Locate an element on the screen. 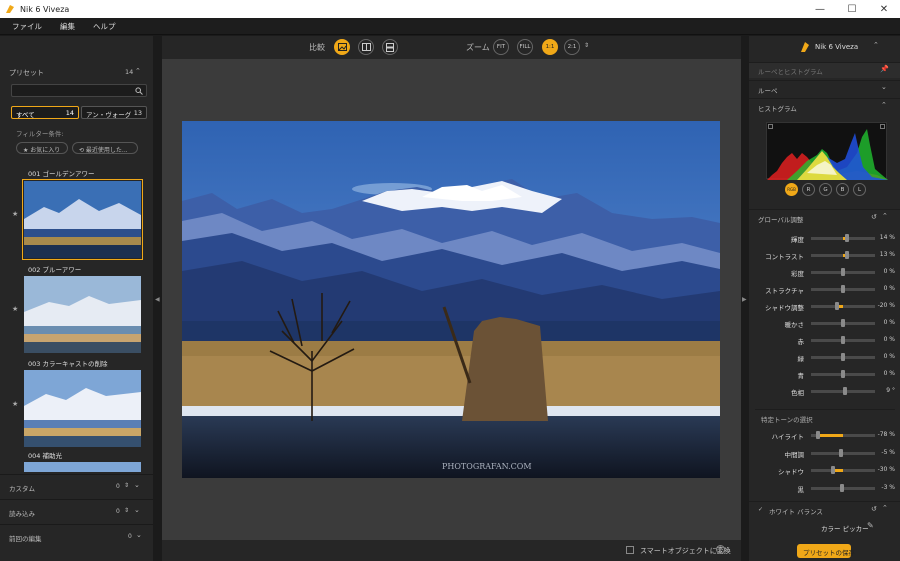 The width and height of the screenshot is (900, 561). hist-channel-rgb: RGB is located at coordinates (791, 189).